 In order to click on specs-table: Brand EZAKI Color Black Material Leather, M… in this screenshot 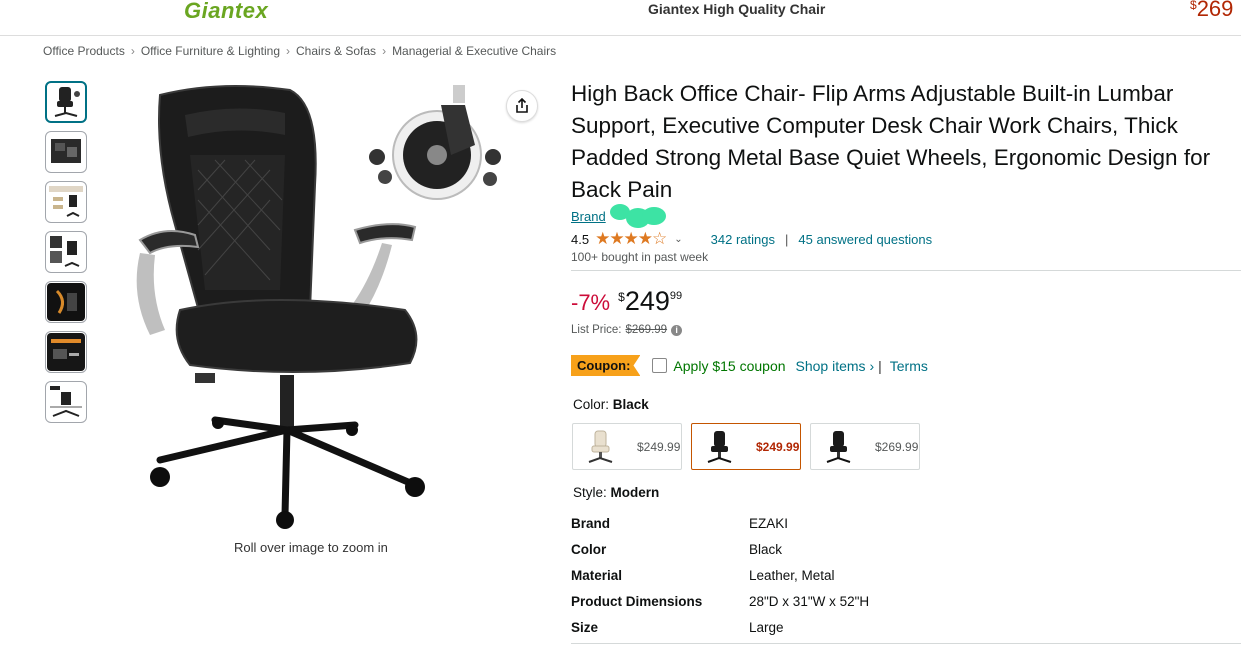, I will do `click(906, 575)`.